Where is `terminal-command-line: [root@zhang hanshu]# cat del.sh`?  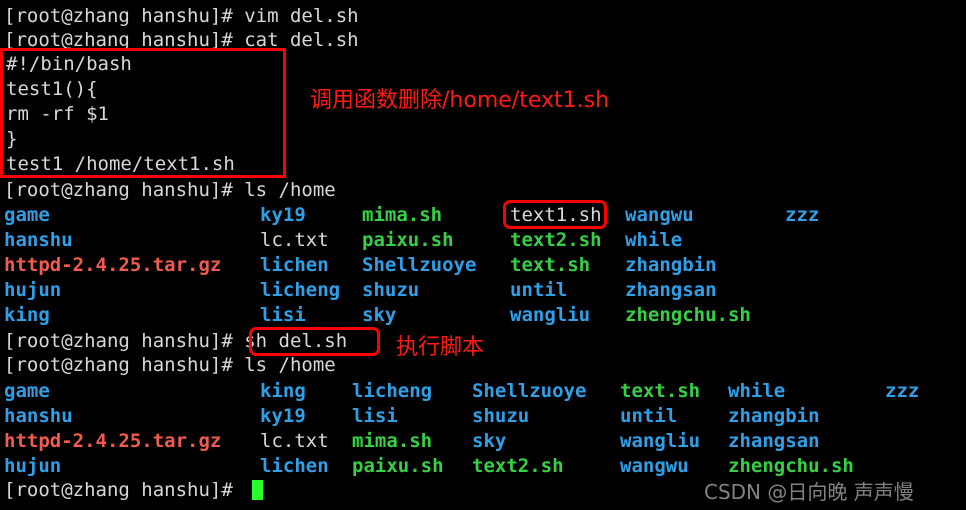 terminal-command-line: [root@zhang hanshu]# cat del.sh is located at coordinates (181, 40).